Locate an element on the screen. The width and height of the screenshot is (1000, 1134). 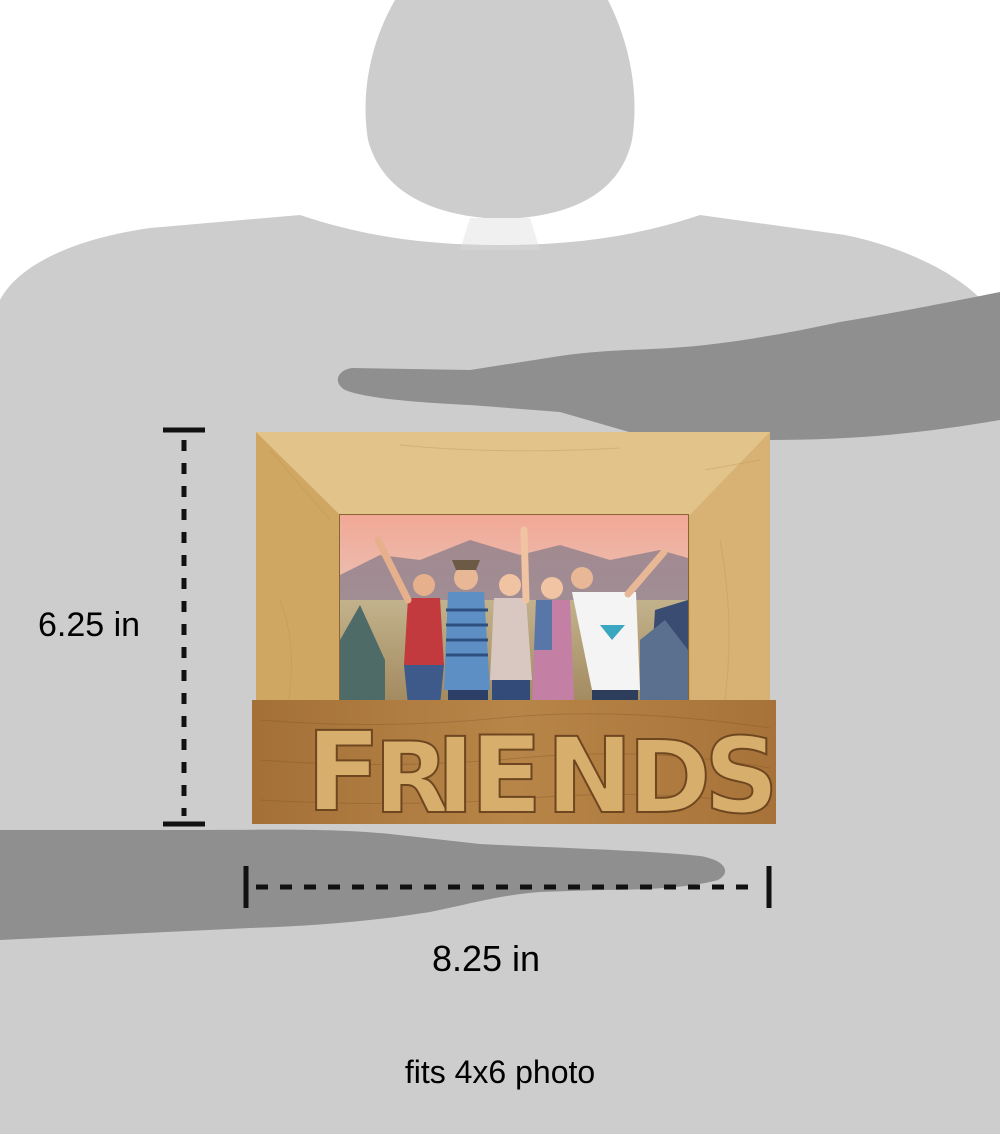
frame-letter-n: N is located at coordinates (589, 776).